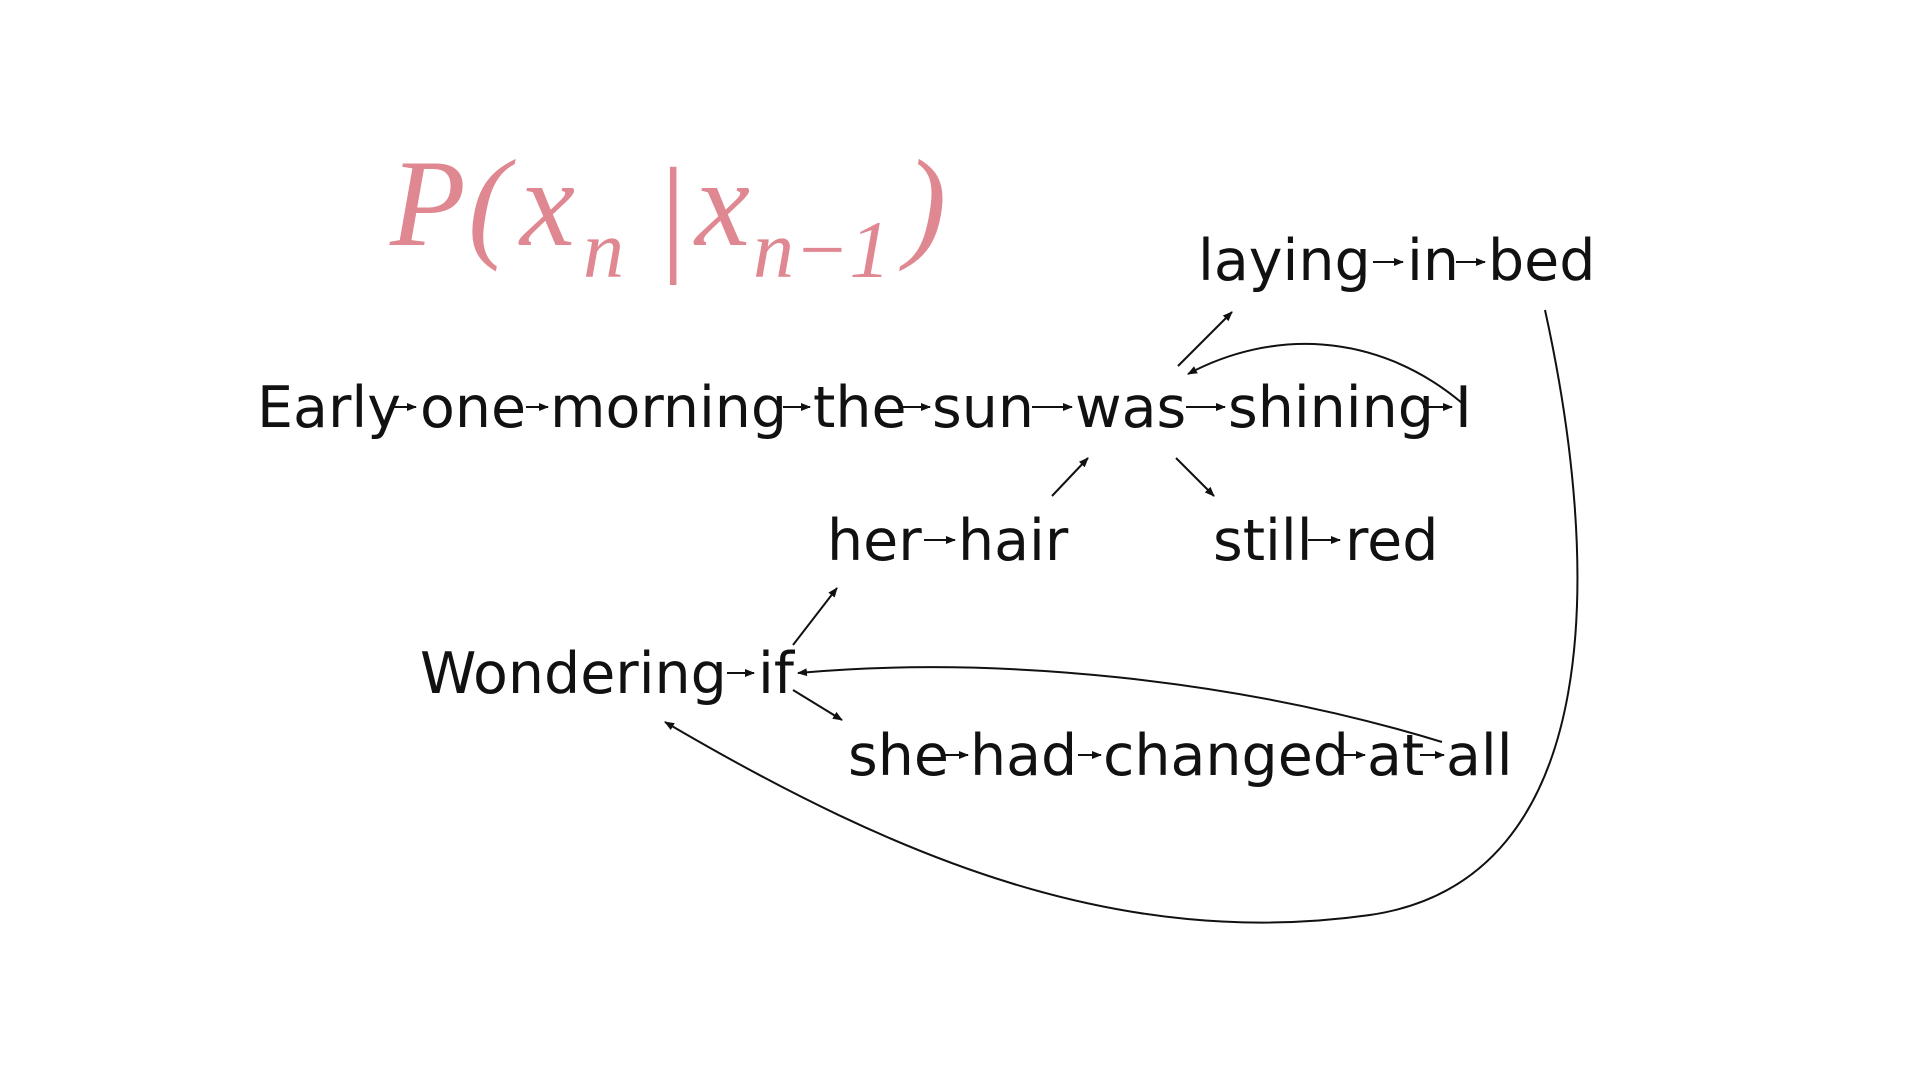  Describe the element at coordinates (1023, 756) in the screenshot. I see `word-had: had` at that location.